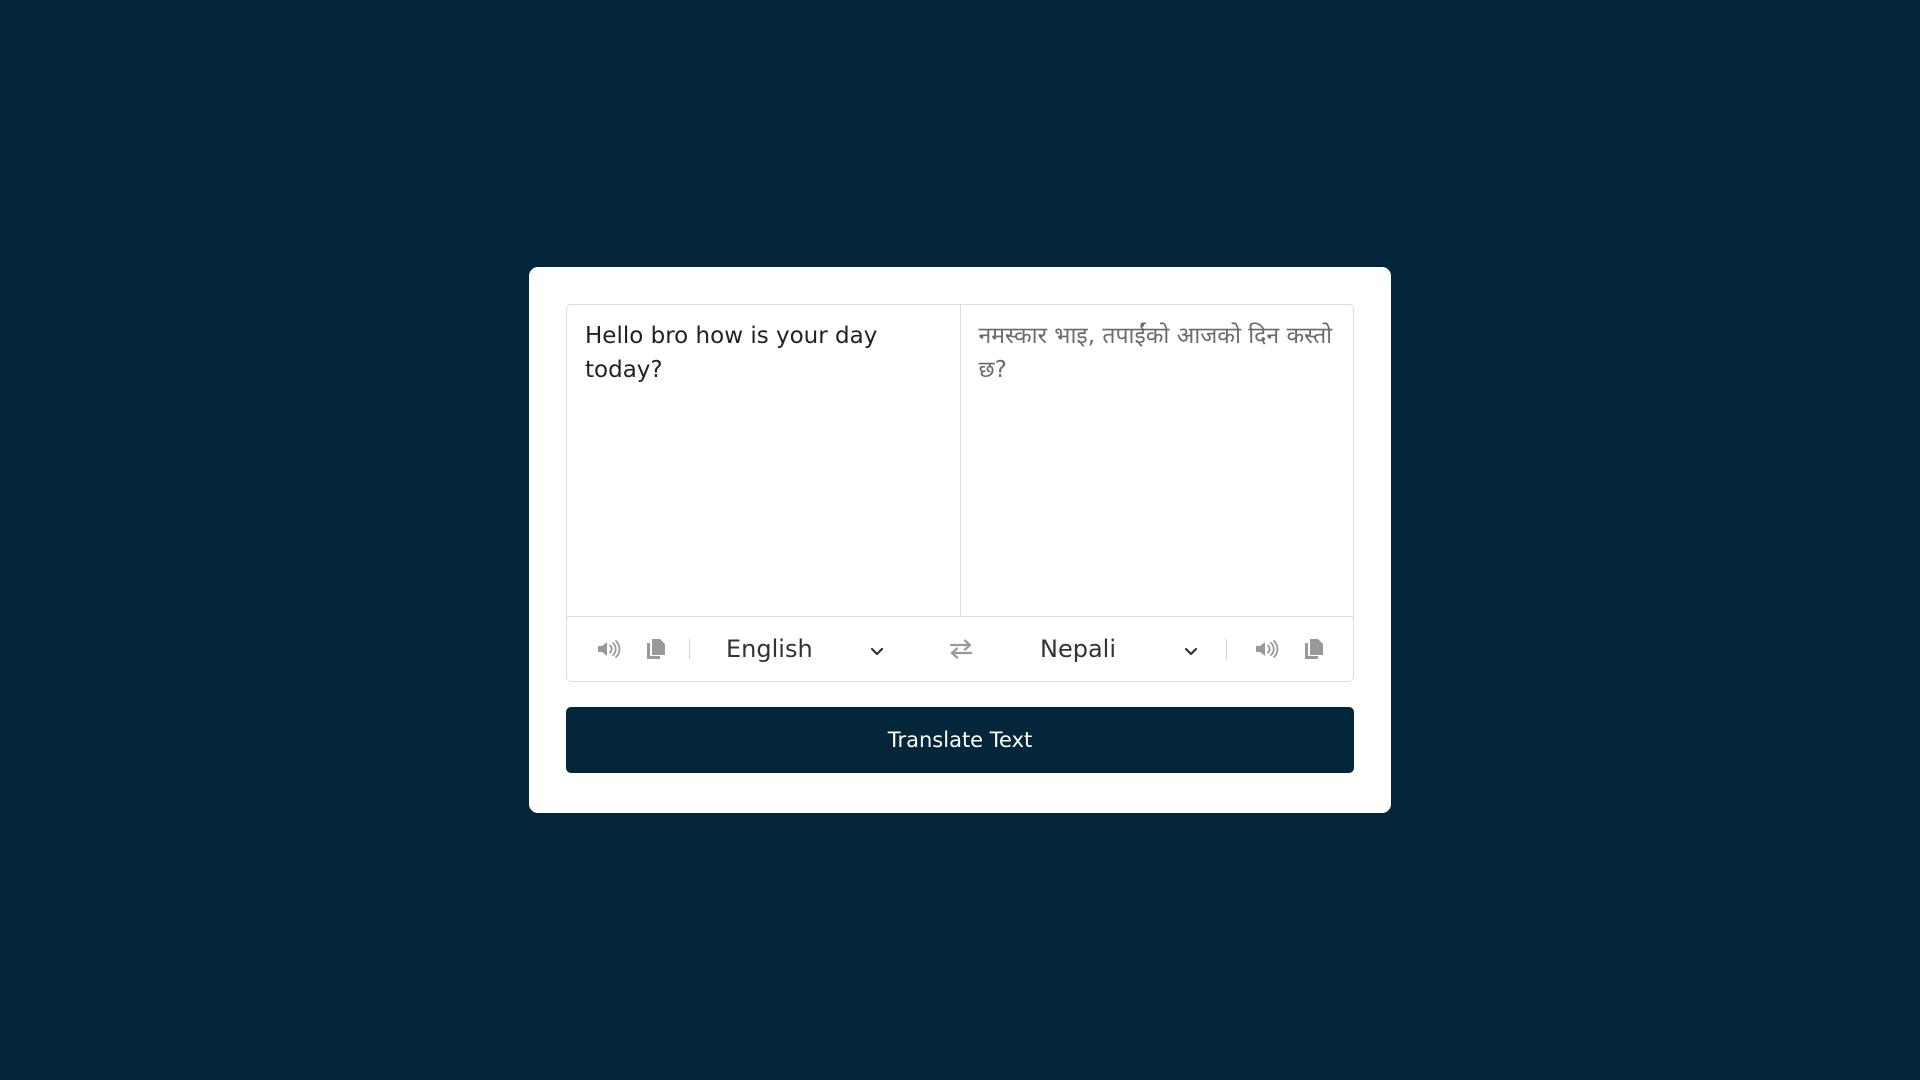 The width and height of the screenshot is (1920, 1080). I want to click on to-language-label: Nepali, so click(1078, 649).